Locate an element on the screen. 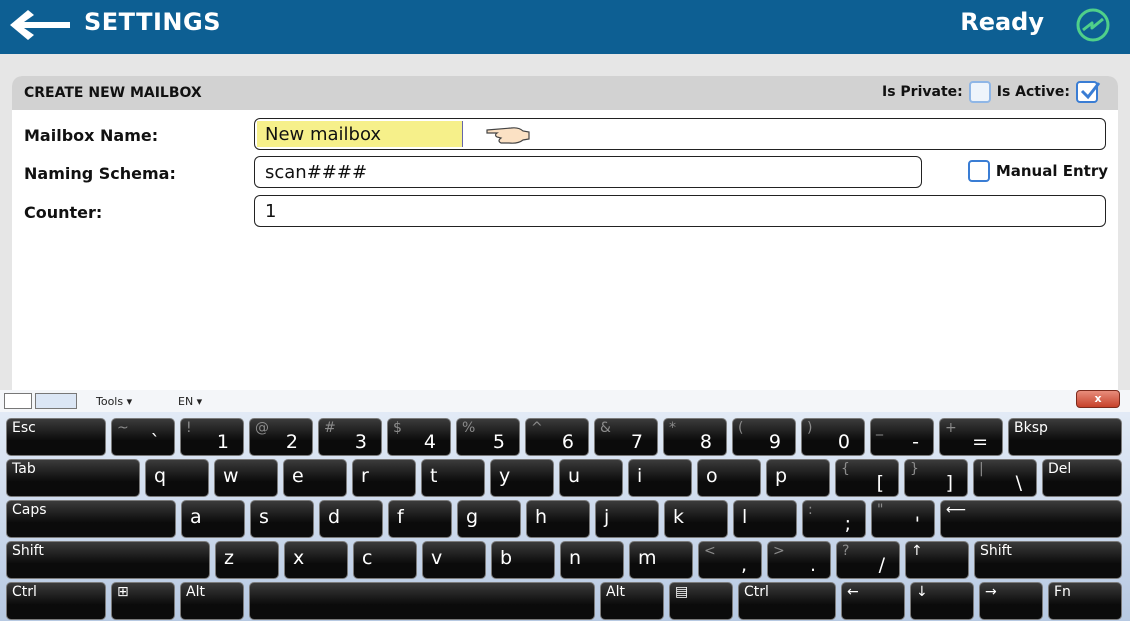  key-y: y is located at coordinates (522, 478).